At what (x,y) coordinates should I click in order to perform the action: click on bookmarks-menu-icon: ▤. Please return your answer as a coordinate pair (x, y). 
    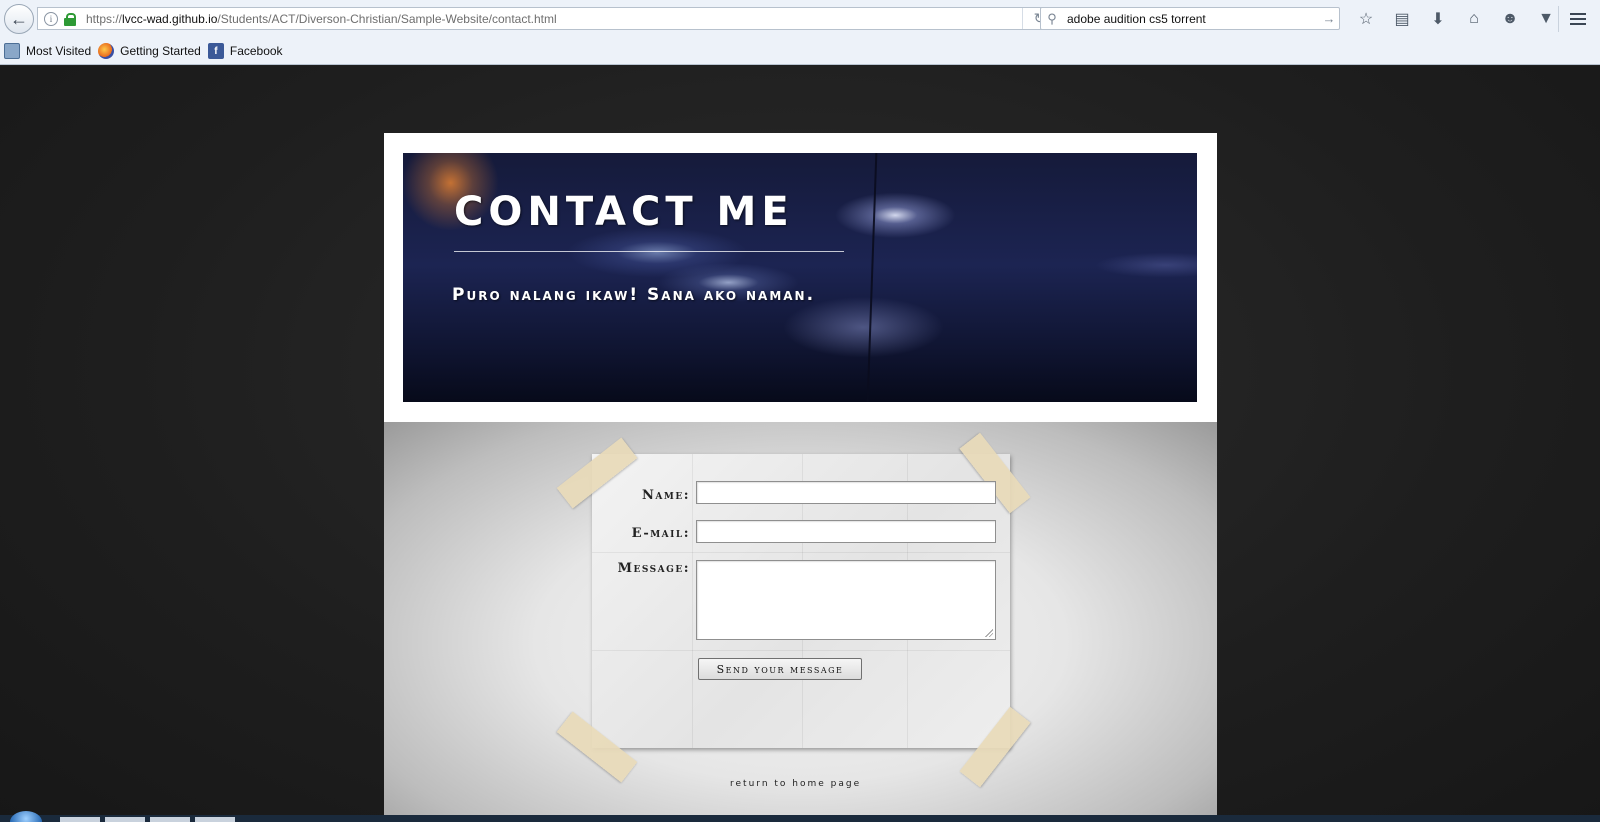
    Looking at the image, I should click on (1402, 19).